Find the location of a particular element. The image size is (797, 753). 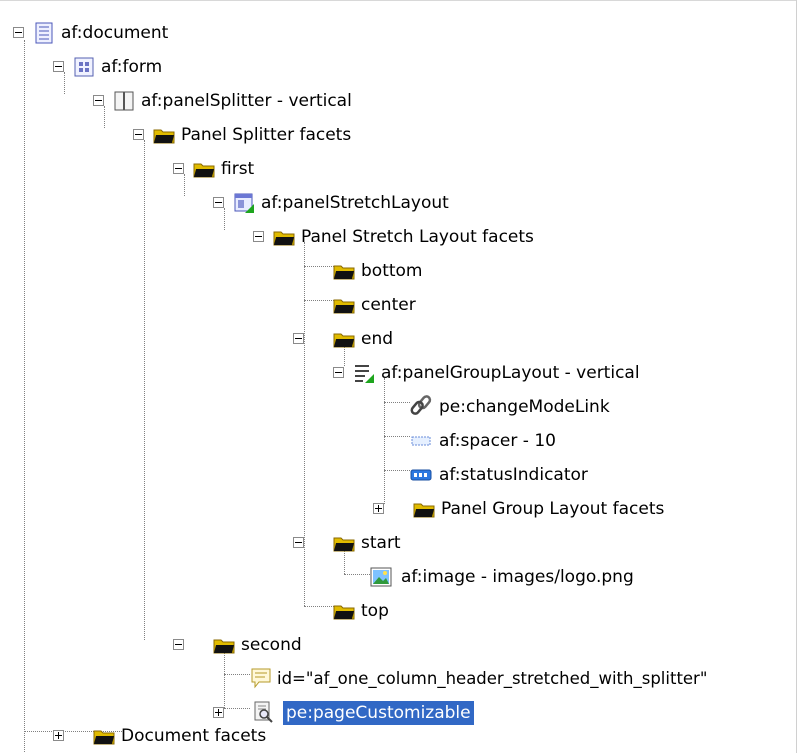

image-icon is located at coordinates (381, 577).